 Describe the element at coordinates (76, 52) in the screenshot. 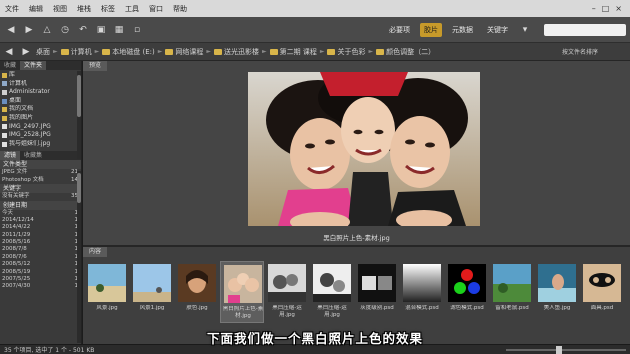

I see `crumb-computer: 计算机` at that location.